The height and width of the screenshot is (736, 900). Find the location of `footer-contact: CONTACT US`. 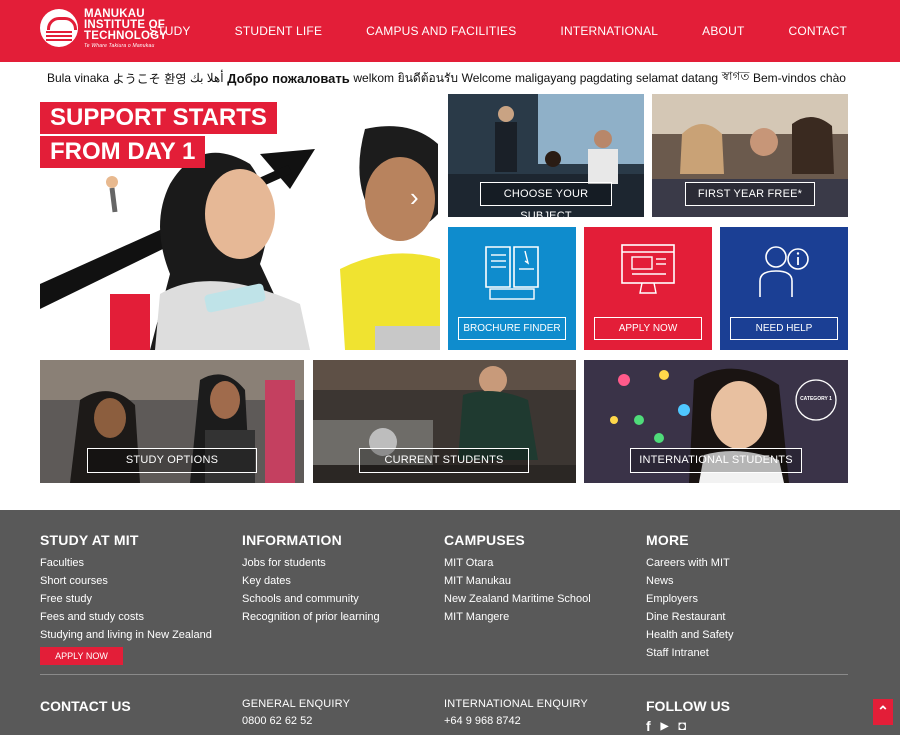

footer-contact: CONTACT US is located at coordinates (85, 706).